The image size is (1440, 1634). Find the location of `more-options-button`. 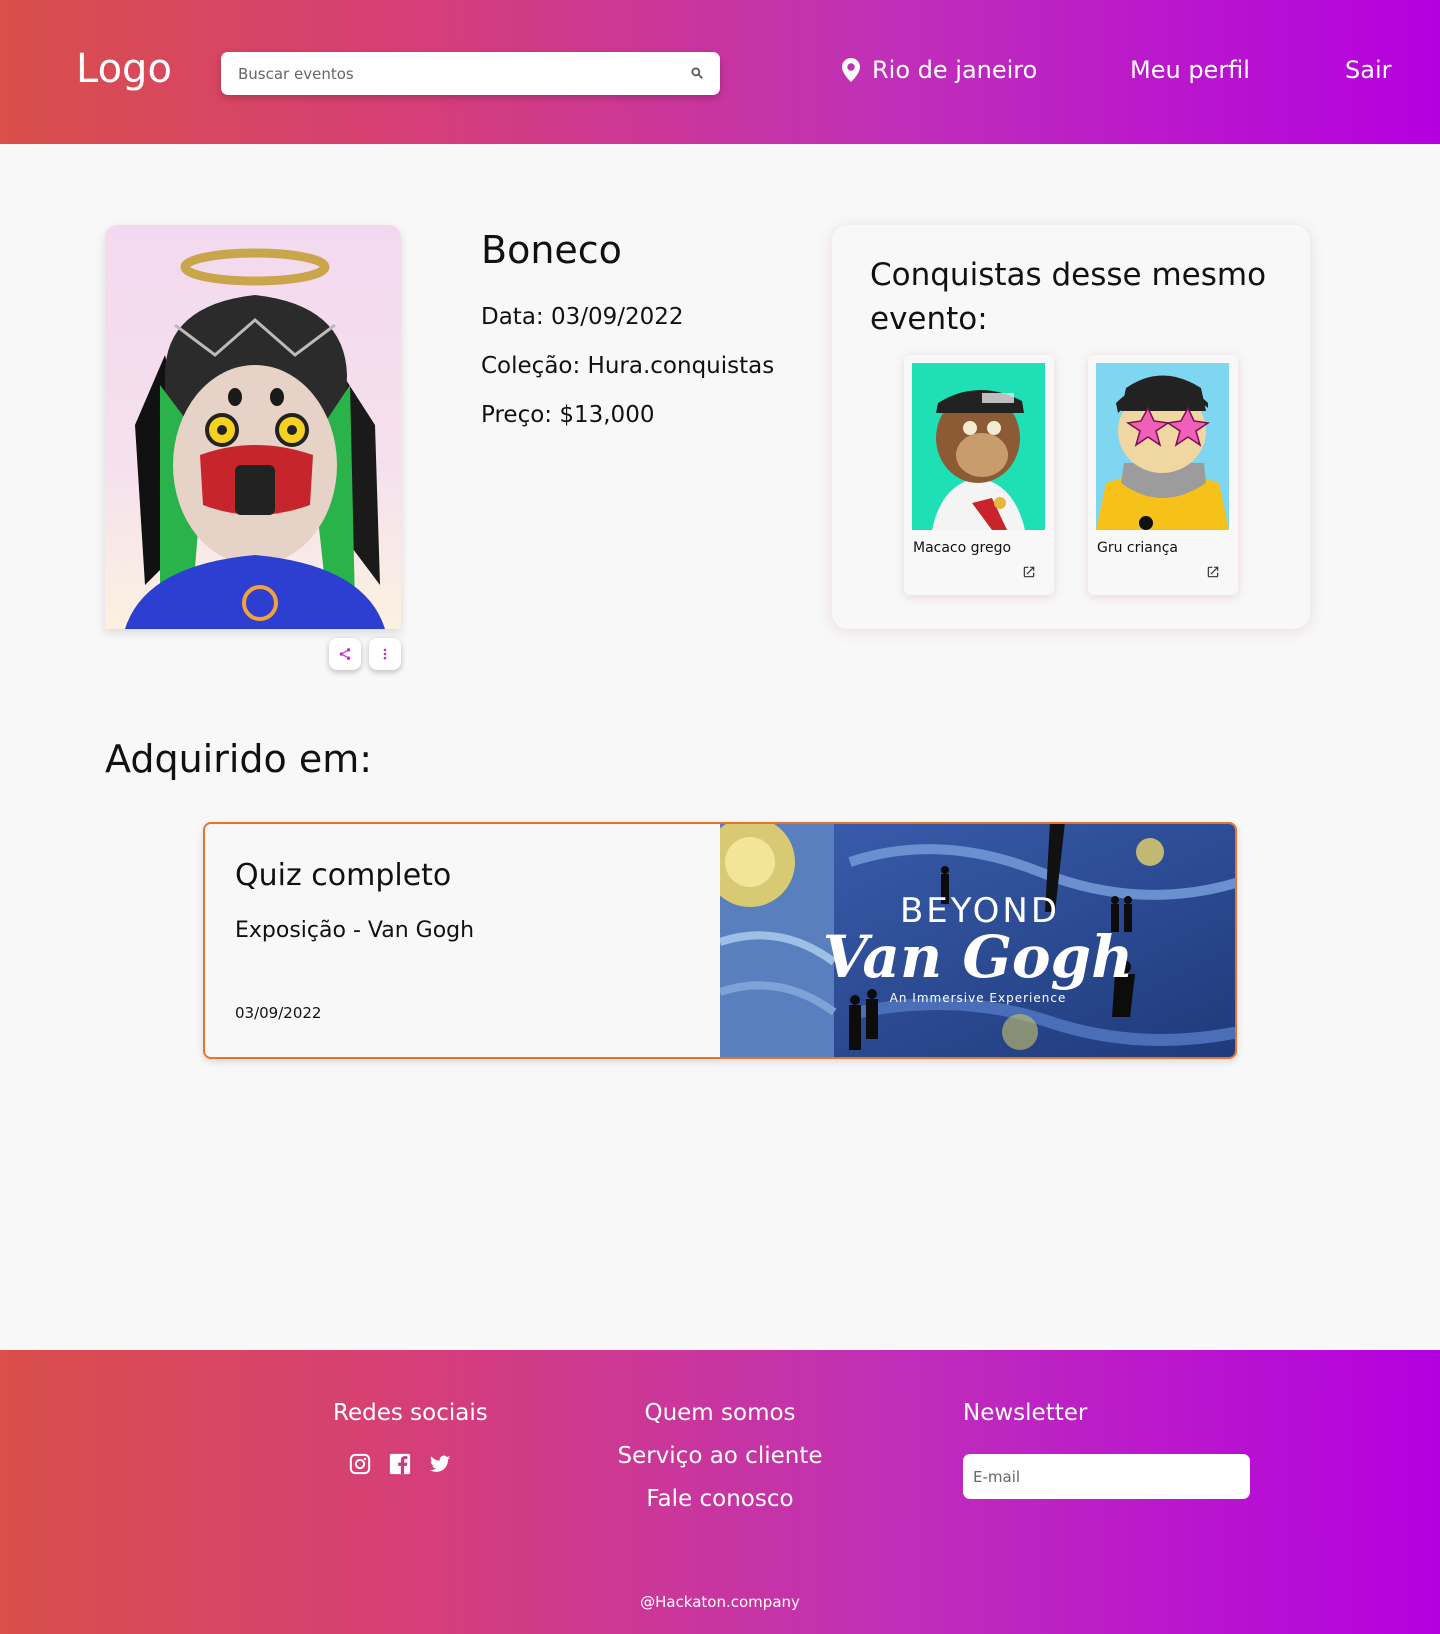

more-options-button is located at coordinates (385, 654).